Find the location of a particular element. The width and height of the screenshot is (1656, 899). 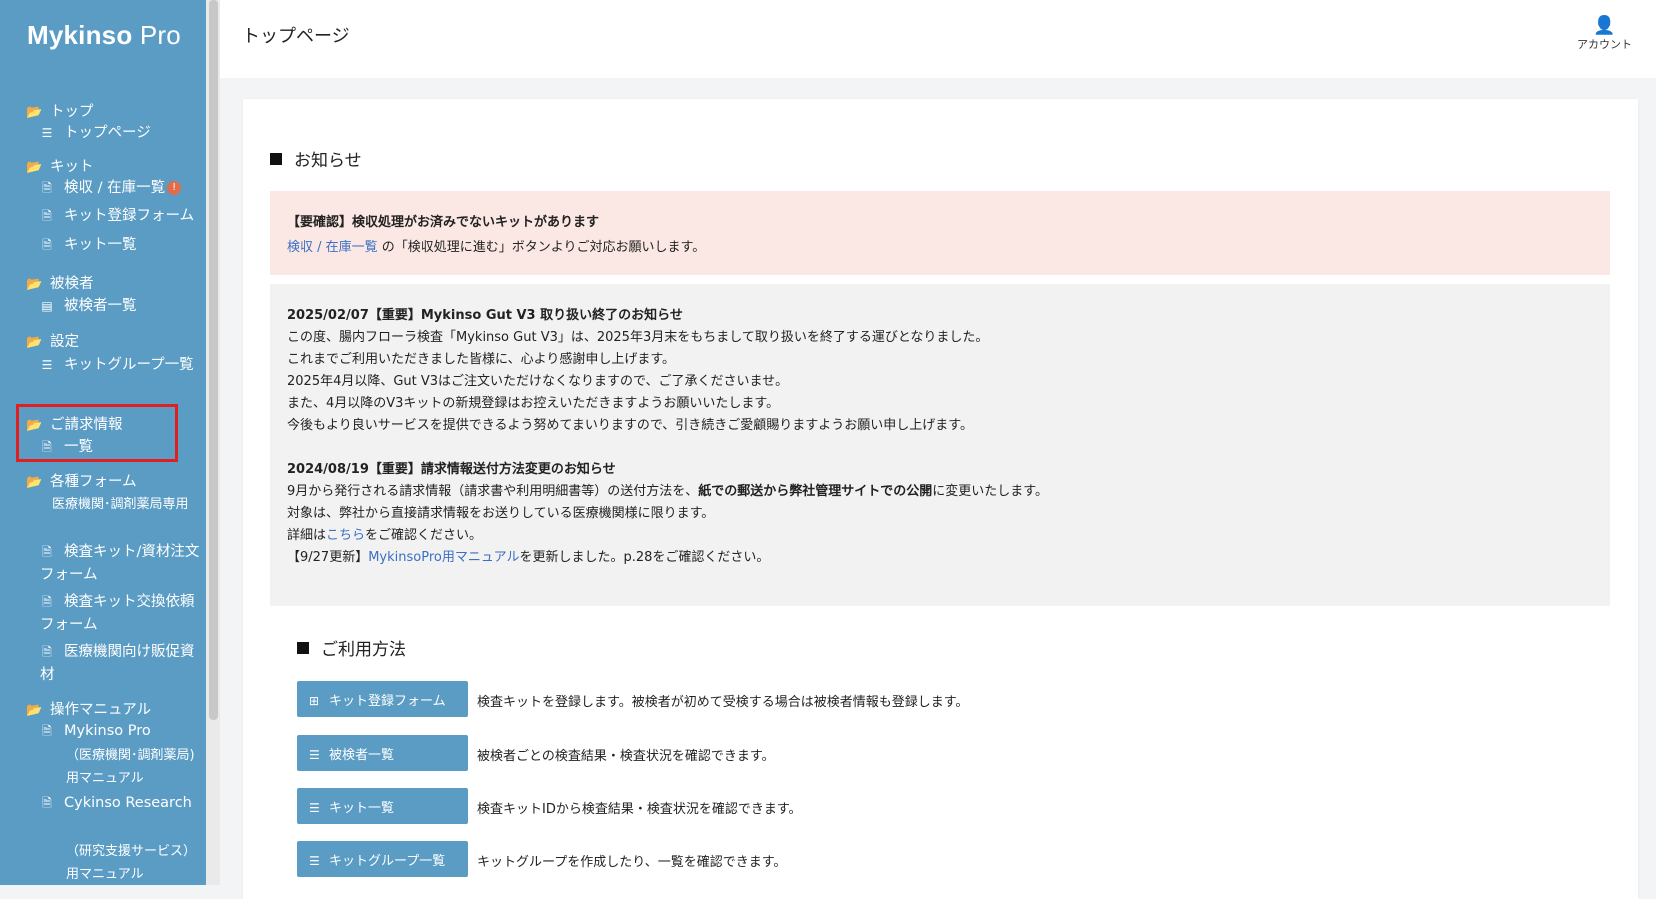

sidebar-item-cykinso-manual-sub: （研究支援サービス）用マニュアル is located at coordinates (134, 862).